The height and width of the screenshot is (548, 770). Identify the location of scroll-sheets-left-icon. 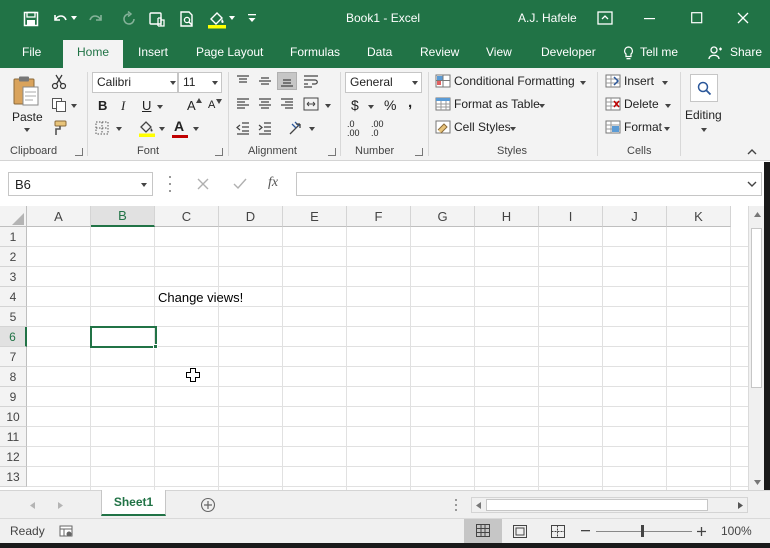
(32, 505).